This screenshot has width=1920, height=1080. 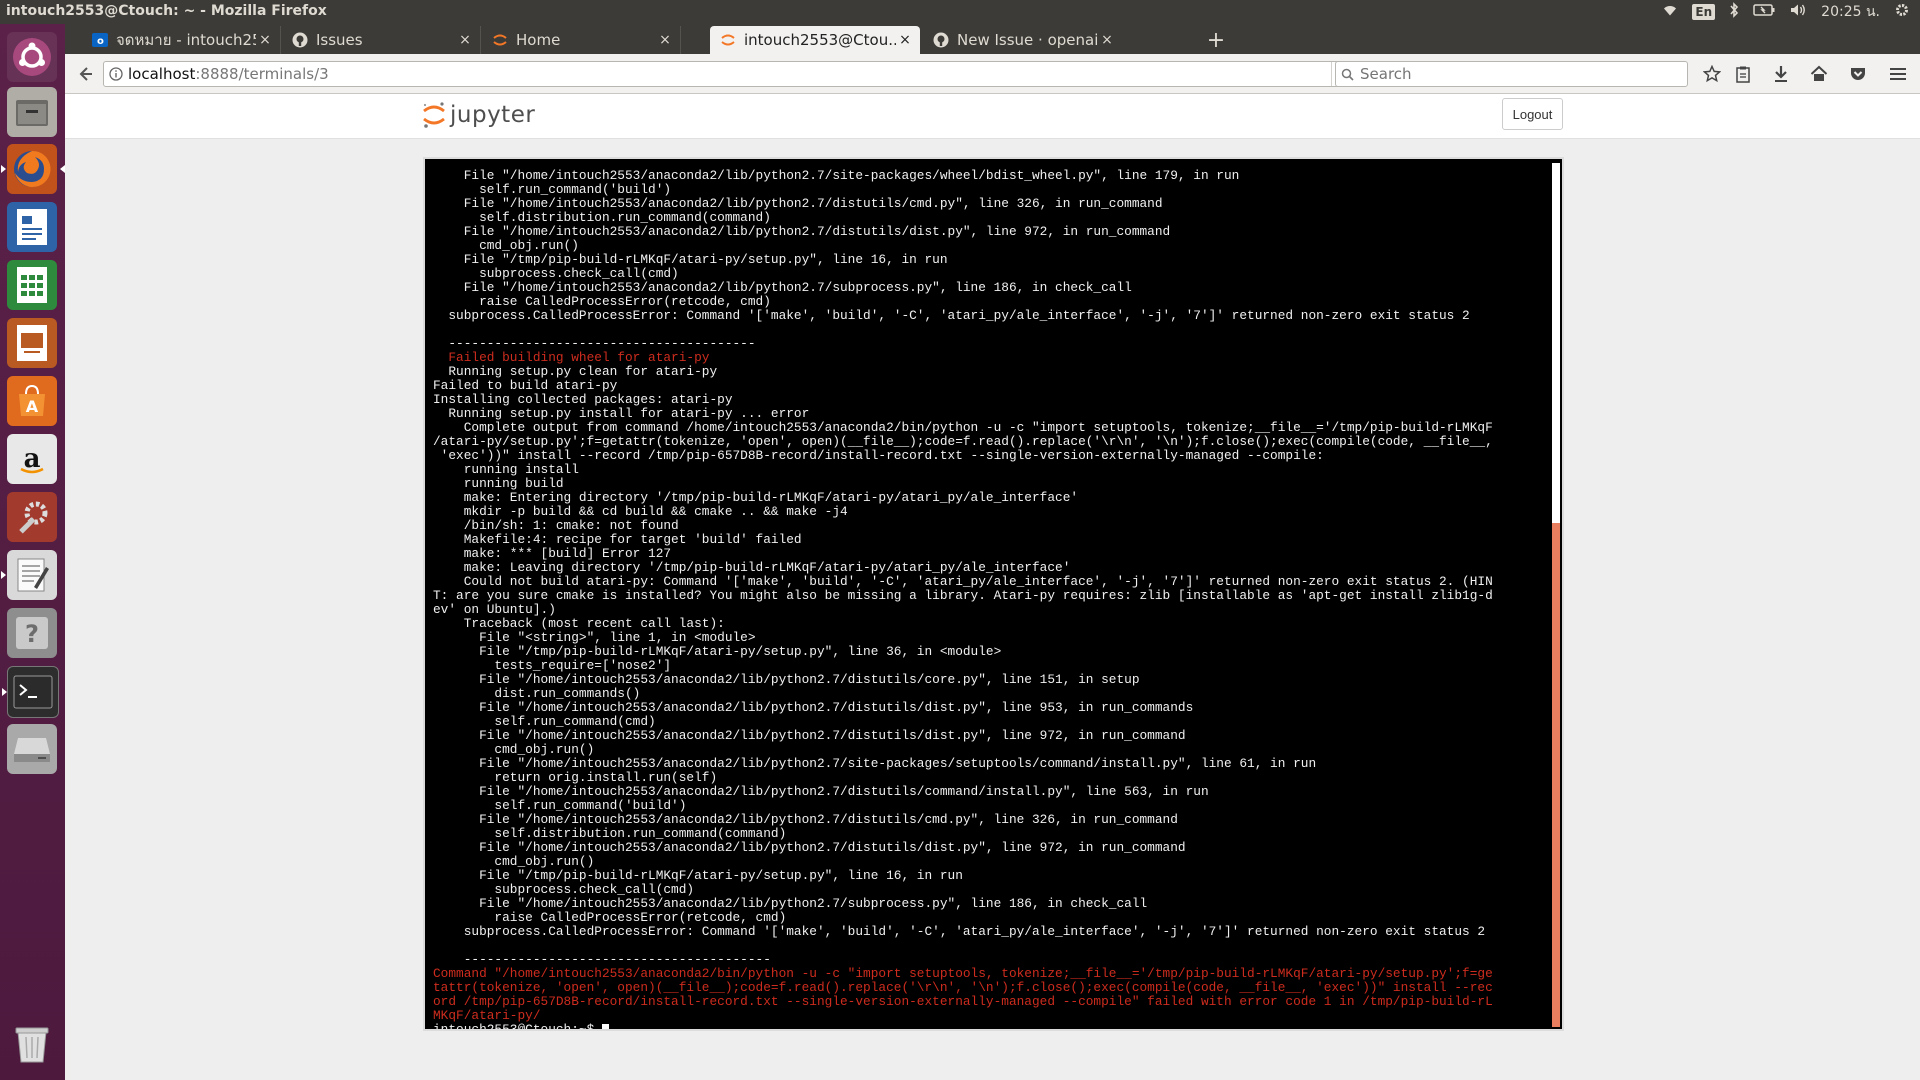 I want to click on hamburger-menu-icon, so click(x=1898, y=74).